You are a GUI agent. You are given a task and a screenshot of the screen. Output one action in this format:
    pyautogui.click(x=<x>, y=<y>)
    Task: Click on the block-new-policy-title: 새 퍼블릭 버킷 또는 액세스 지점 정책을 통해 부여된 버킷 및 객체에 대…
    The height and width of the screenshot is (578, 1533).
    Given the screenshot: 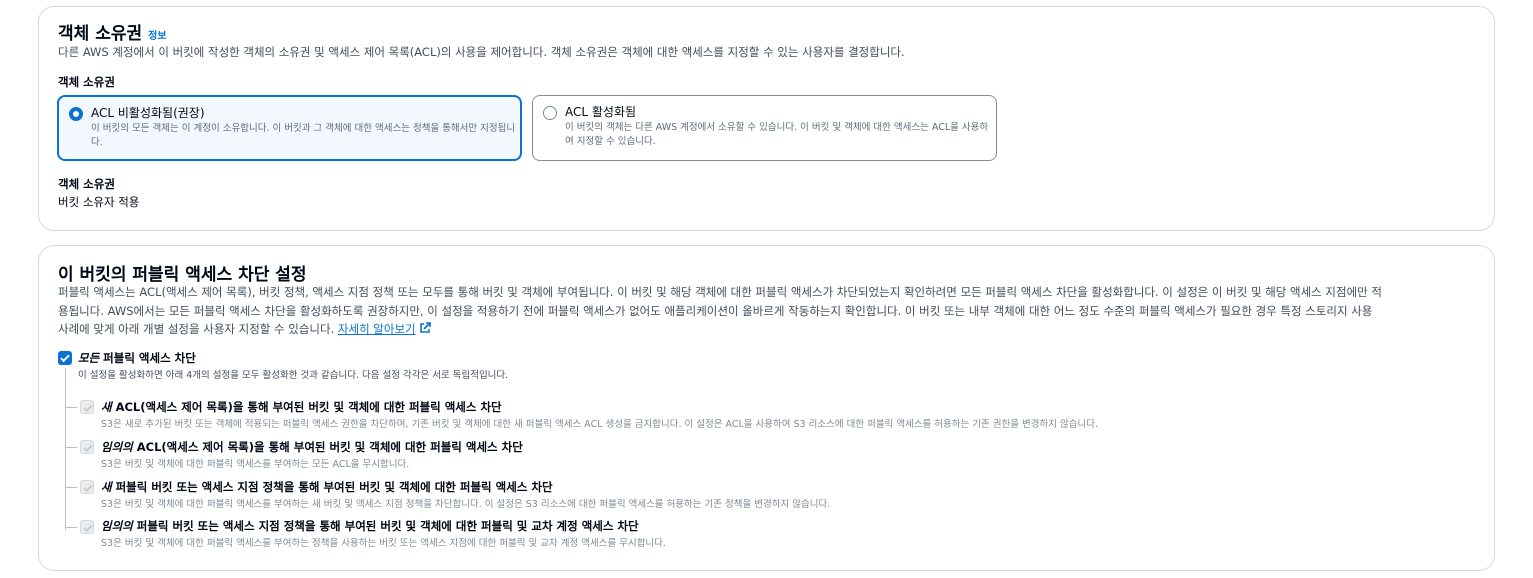 What is the action you would take?
    pyautogui.click(x=327, y=487)
    